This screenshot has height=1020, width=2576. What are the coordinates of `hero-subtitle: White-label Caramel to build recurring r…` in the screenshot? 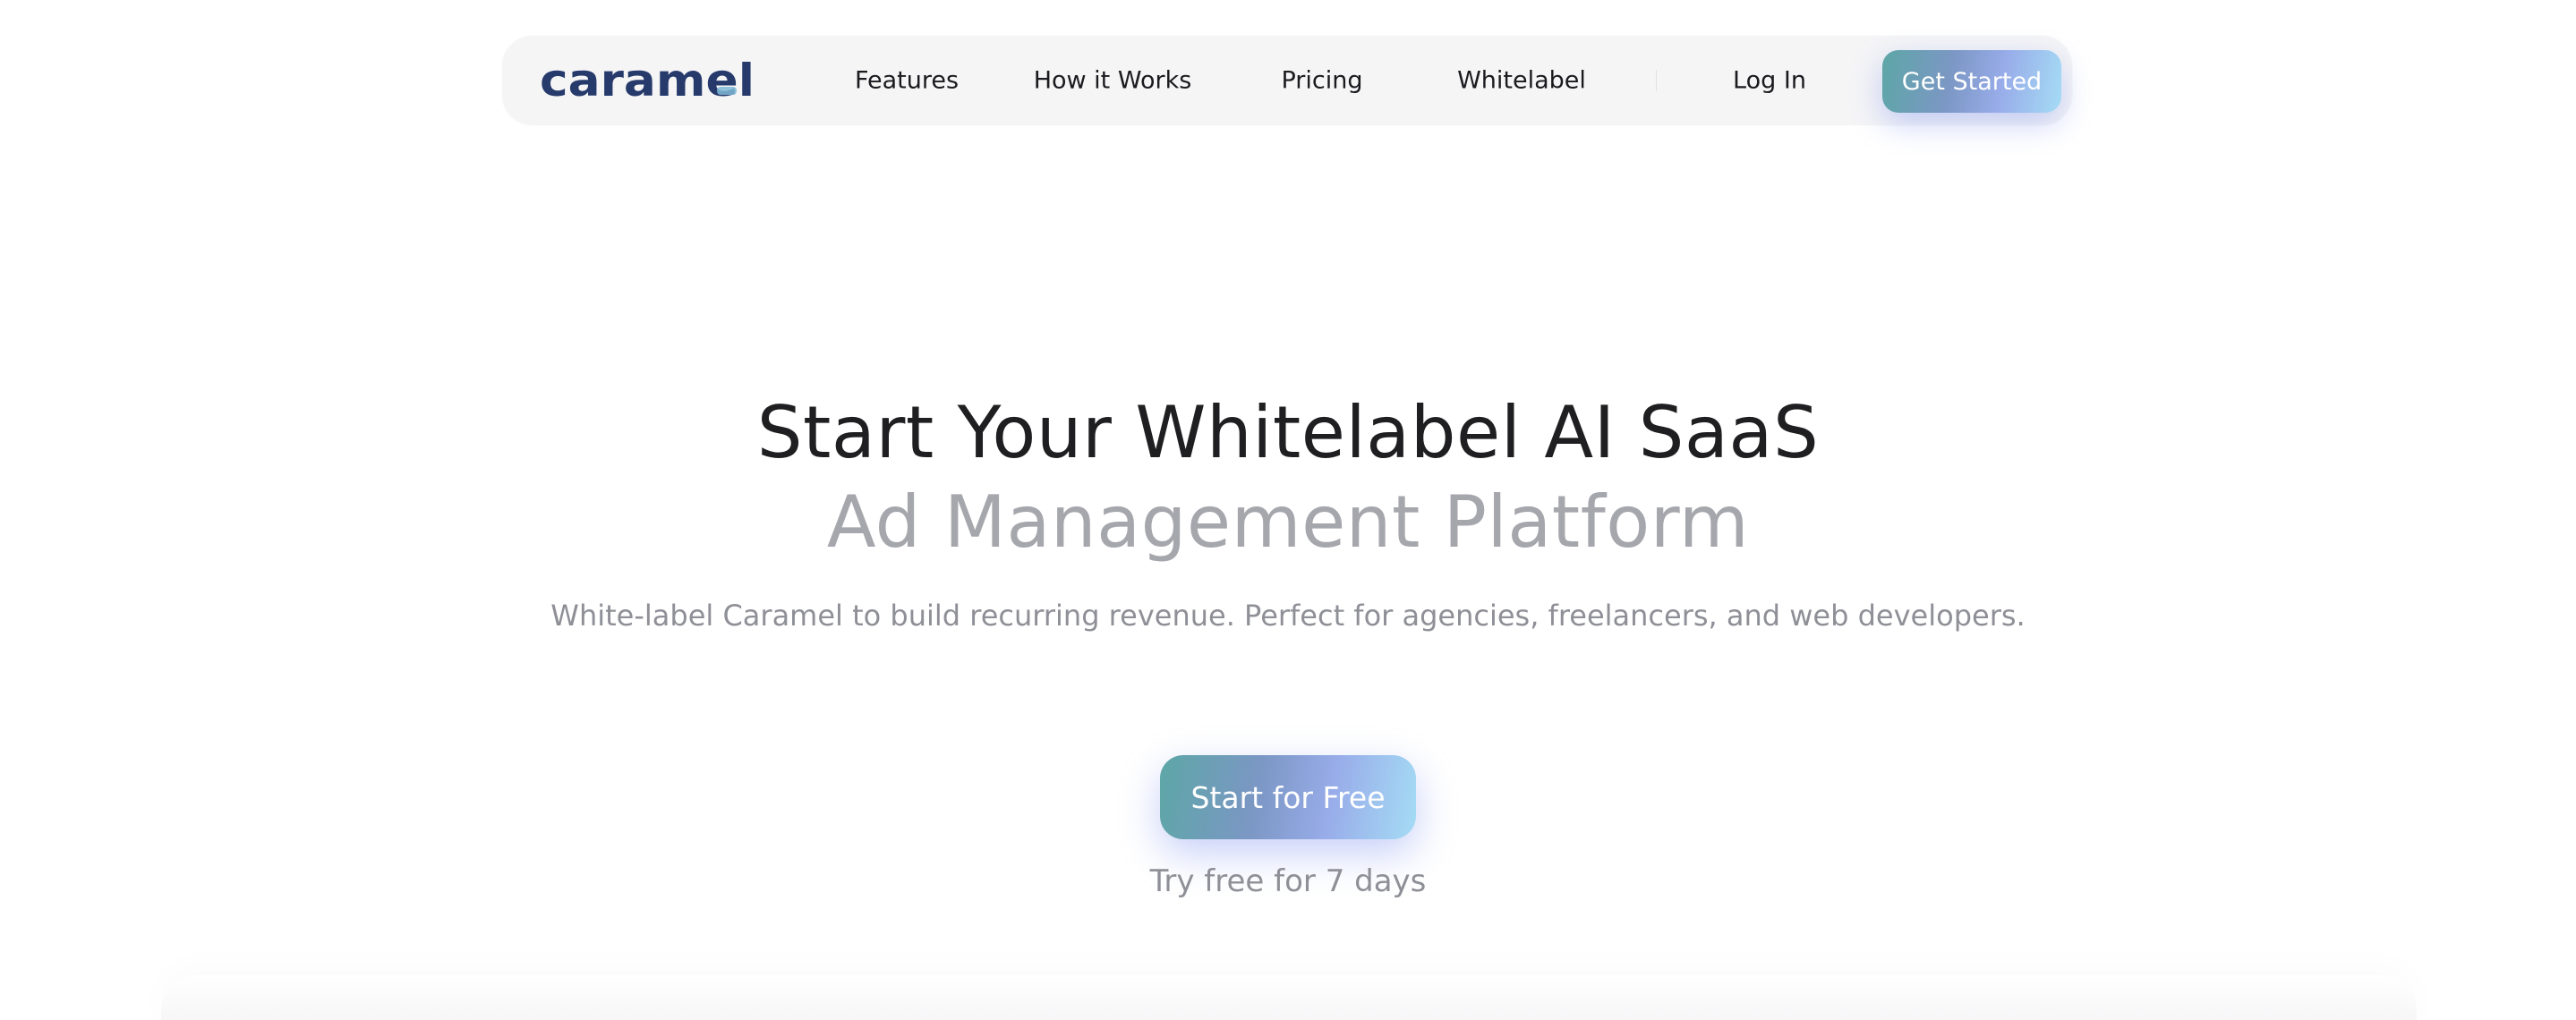 It's located at (1288, 616).